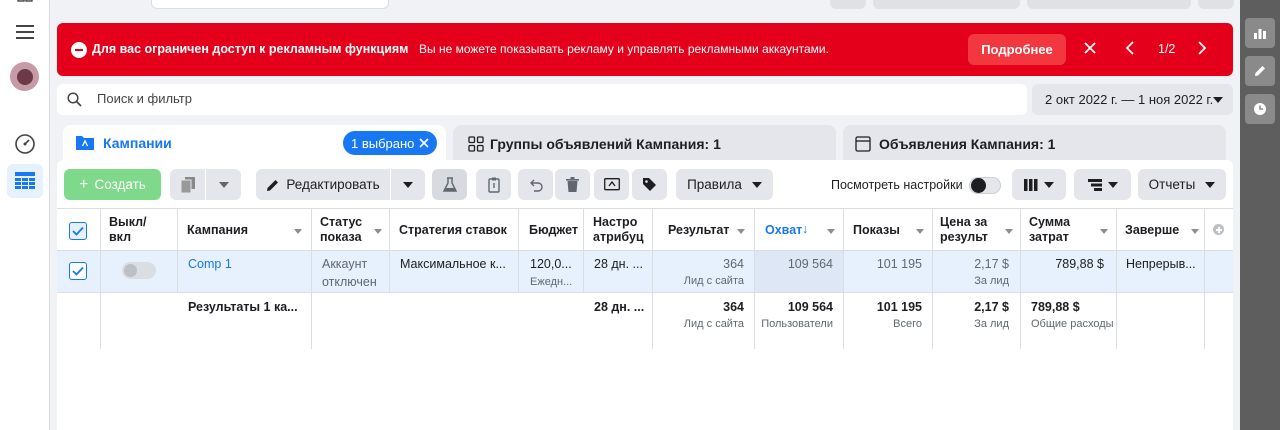  I want to click on campaign-name-link: Comp 1, so click(210, 264).